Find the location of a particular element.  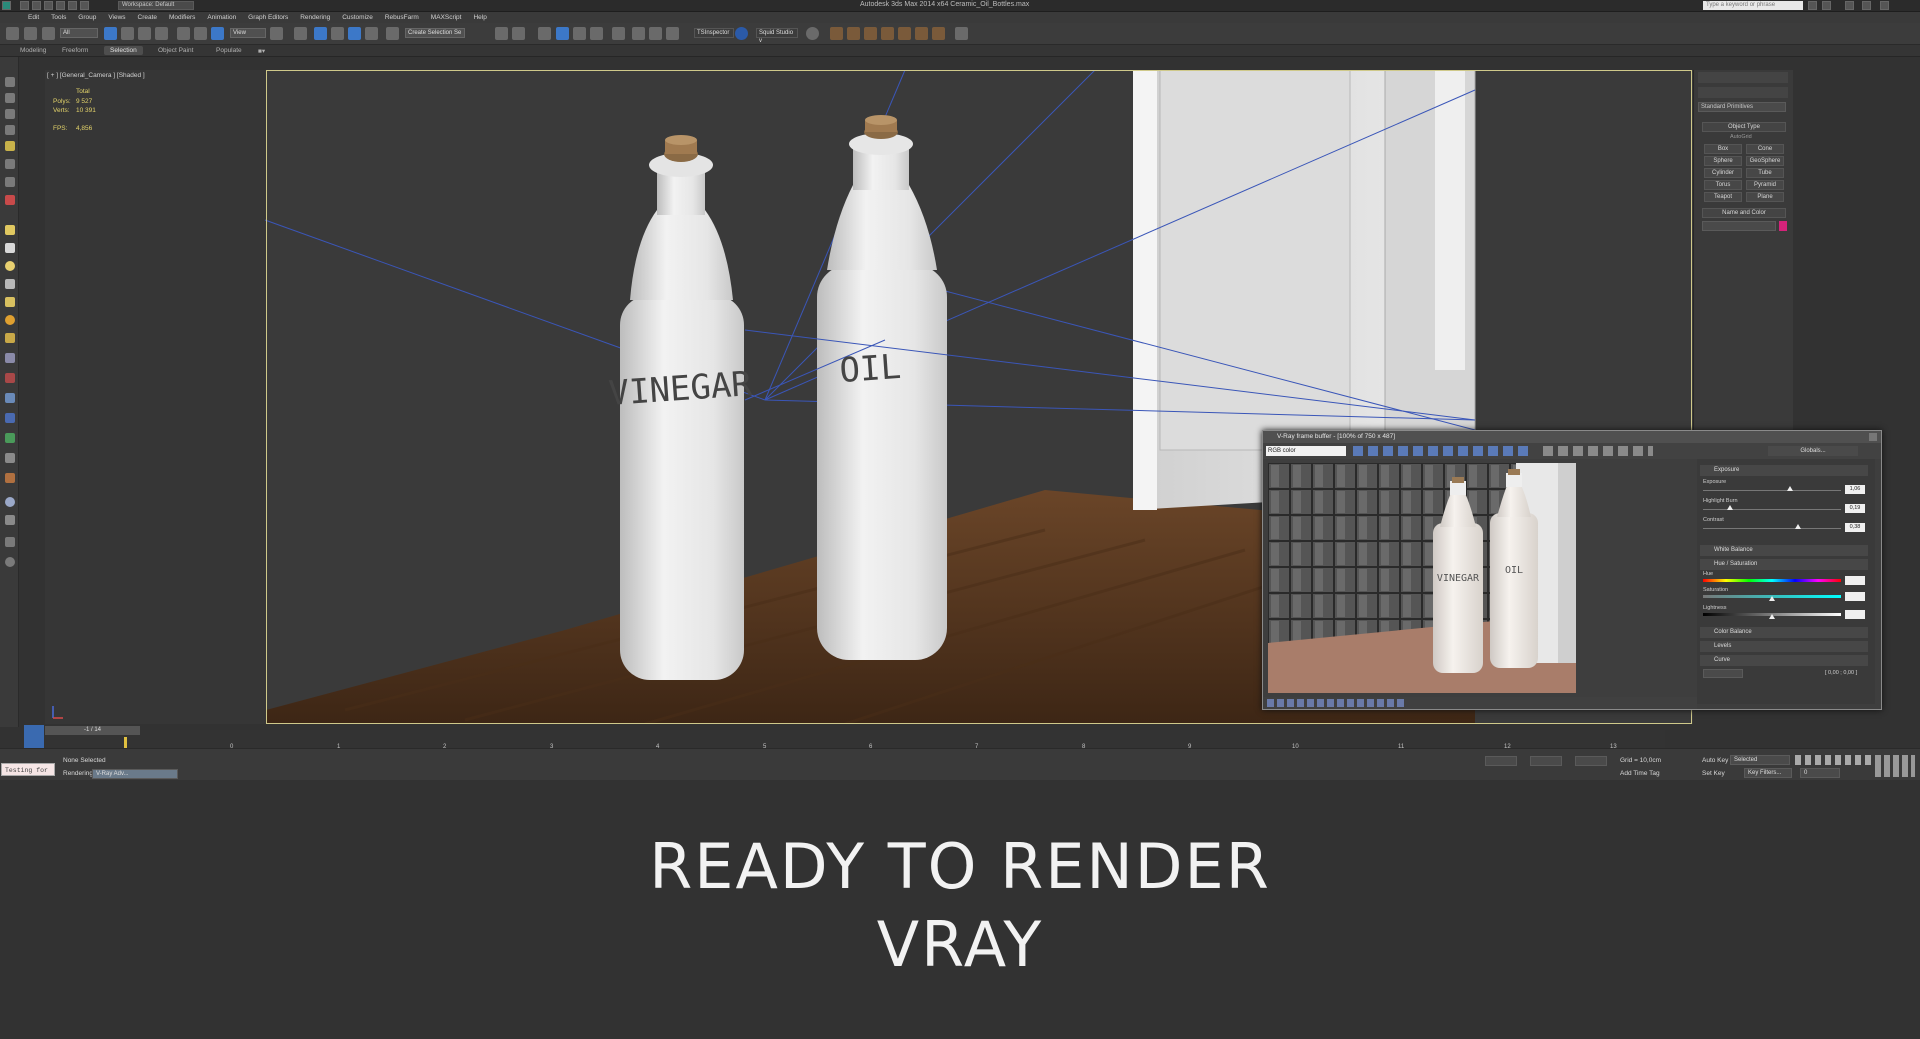

ts-inspector-button: TSInspector is located at coordinates (714, 33).